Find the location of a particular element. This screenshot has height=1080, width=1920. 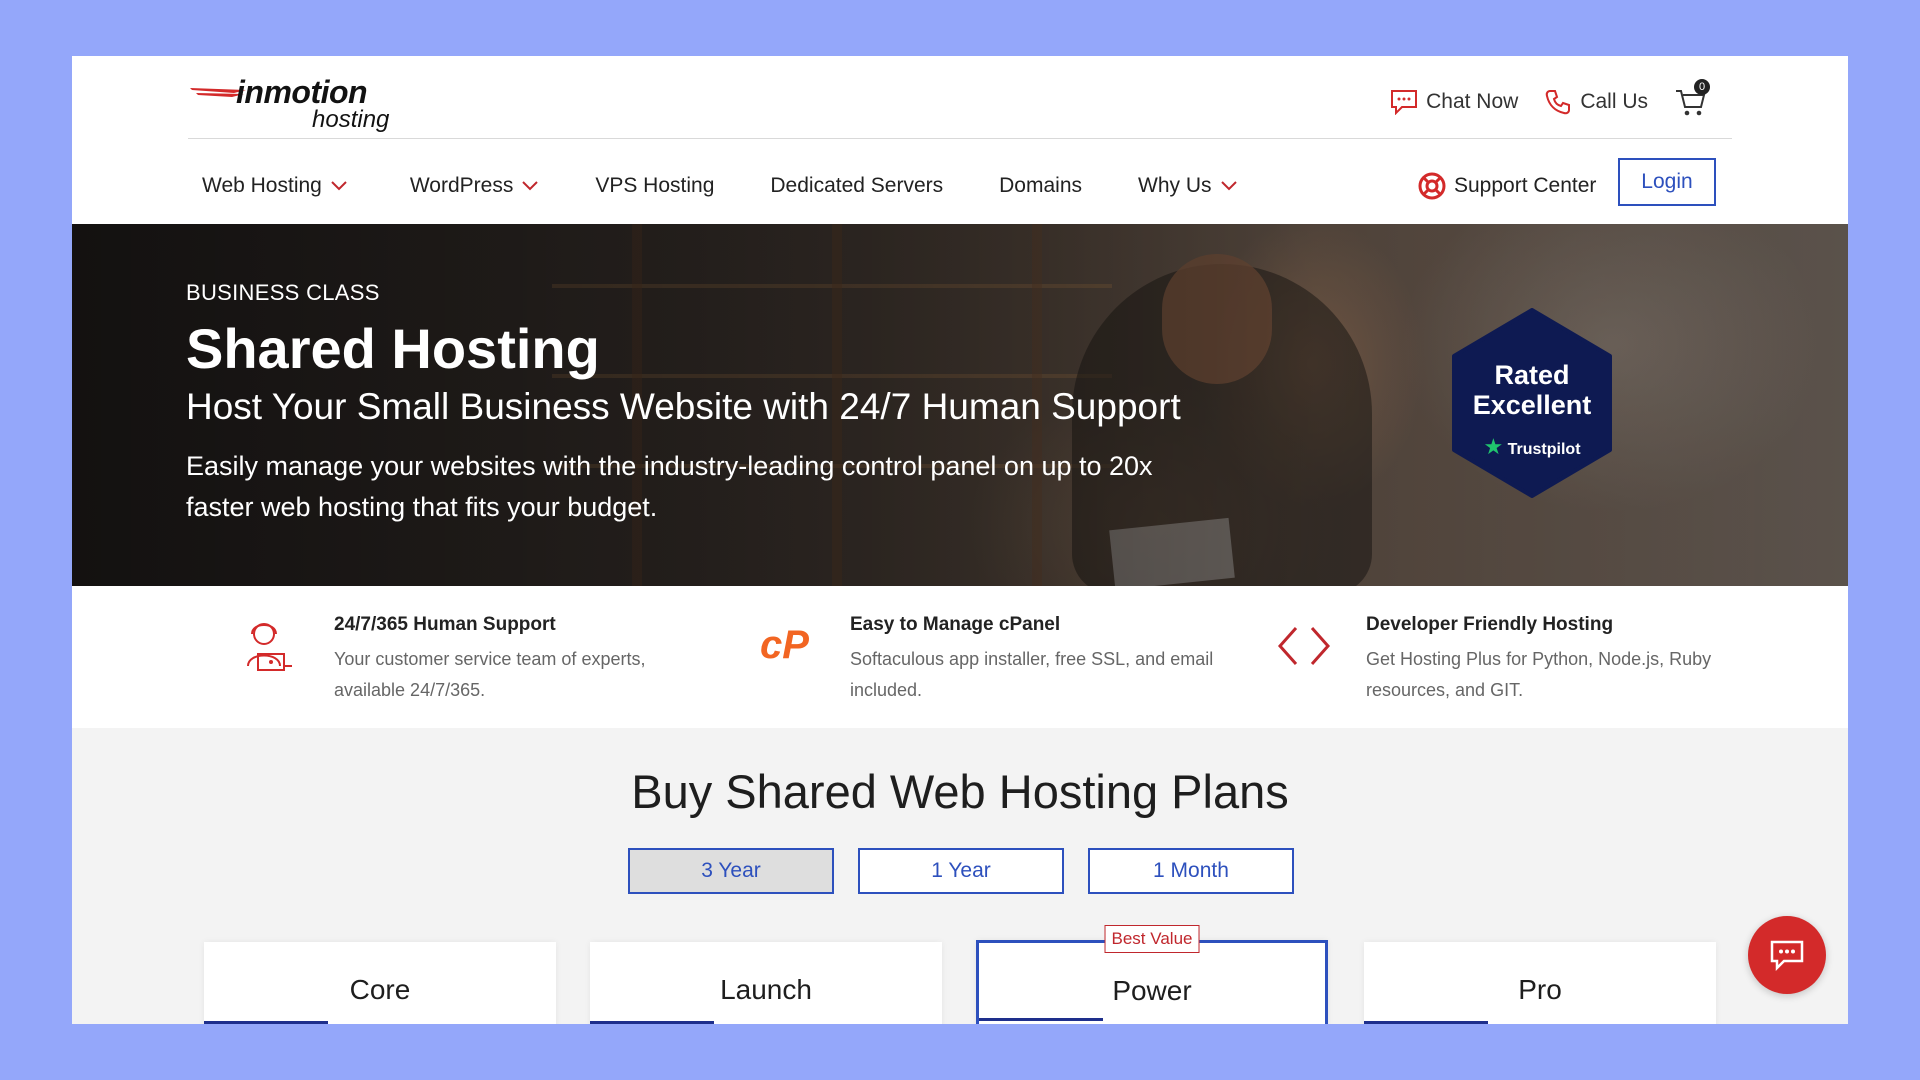

nav-vps-hosting: VPS Hosting is located at coordinates (654, 186).